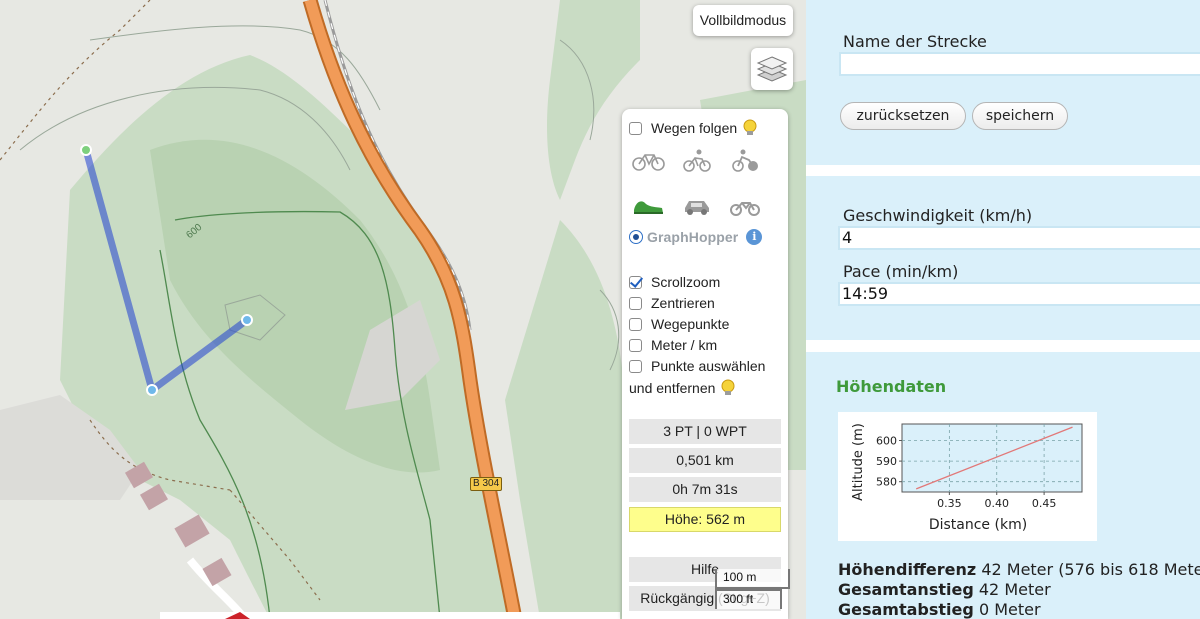 This screenshot has height=619, width=1200. What do you see at coordinates (705, 519) in the screenshot?
I see `height-readout: Höhe: 562 m` at bounding box center [705, 519].